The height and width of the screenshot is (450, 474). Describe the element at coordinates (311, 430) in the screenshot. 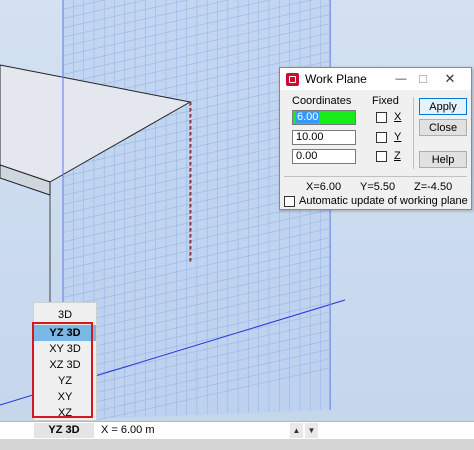

I see `spin-down-icon: ▼` at that location.